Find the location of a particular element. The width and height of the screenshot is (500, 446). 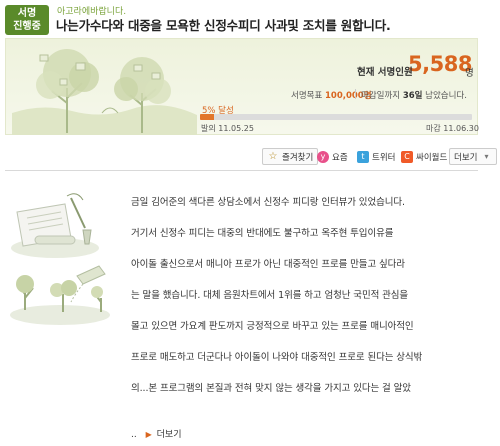

deadline-suffix: 남았습니다. is located at coordinates (446, 96).